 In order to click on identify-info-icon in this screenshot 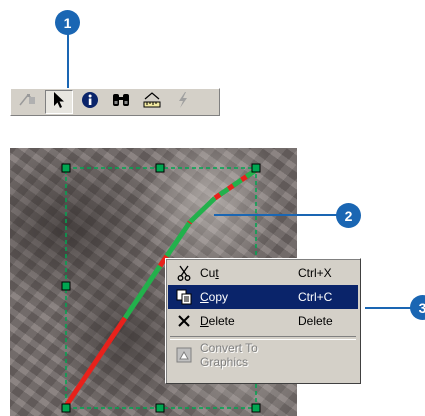, I will do `click(90, 102)`.